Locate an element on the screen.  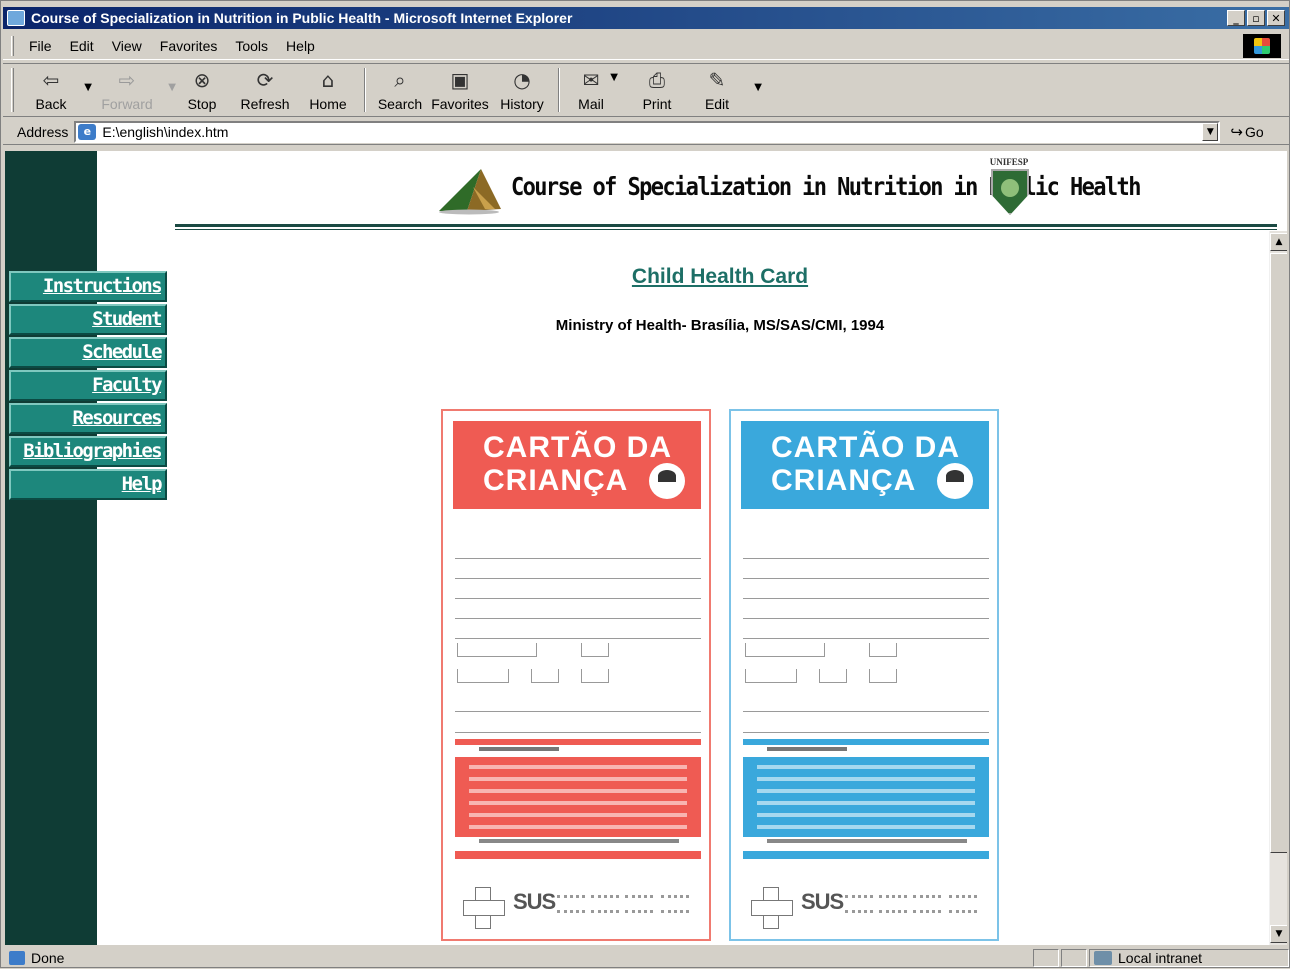
mail-dropdown-icon: ▼ is located at coordinates (614, 77).